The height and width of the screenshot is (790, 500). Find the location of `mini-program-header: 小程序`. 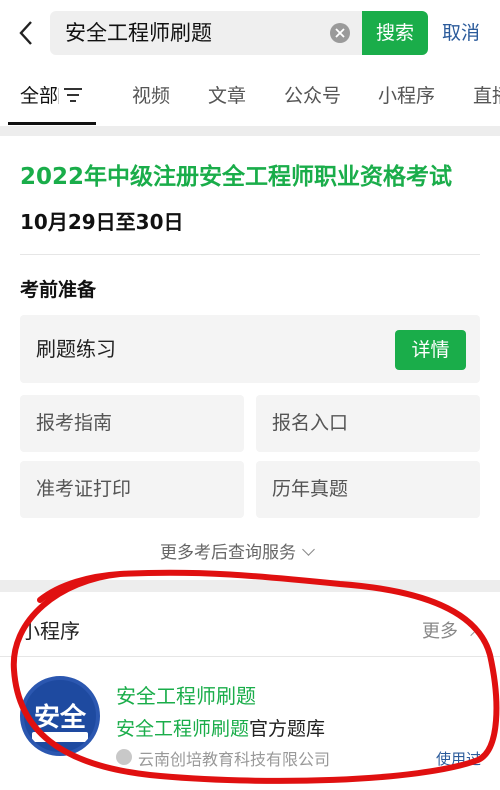

mini-program-header: 小程序 is located at coordinates (50, 631).